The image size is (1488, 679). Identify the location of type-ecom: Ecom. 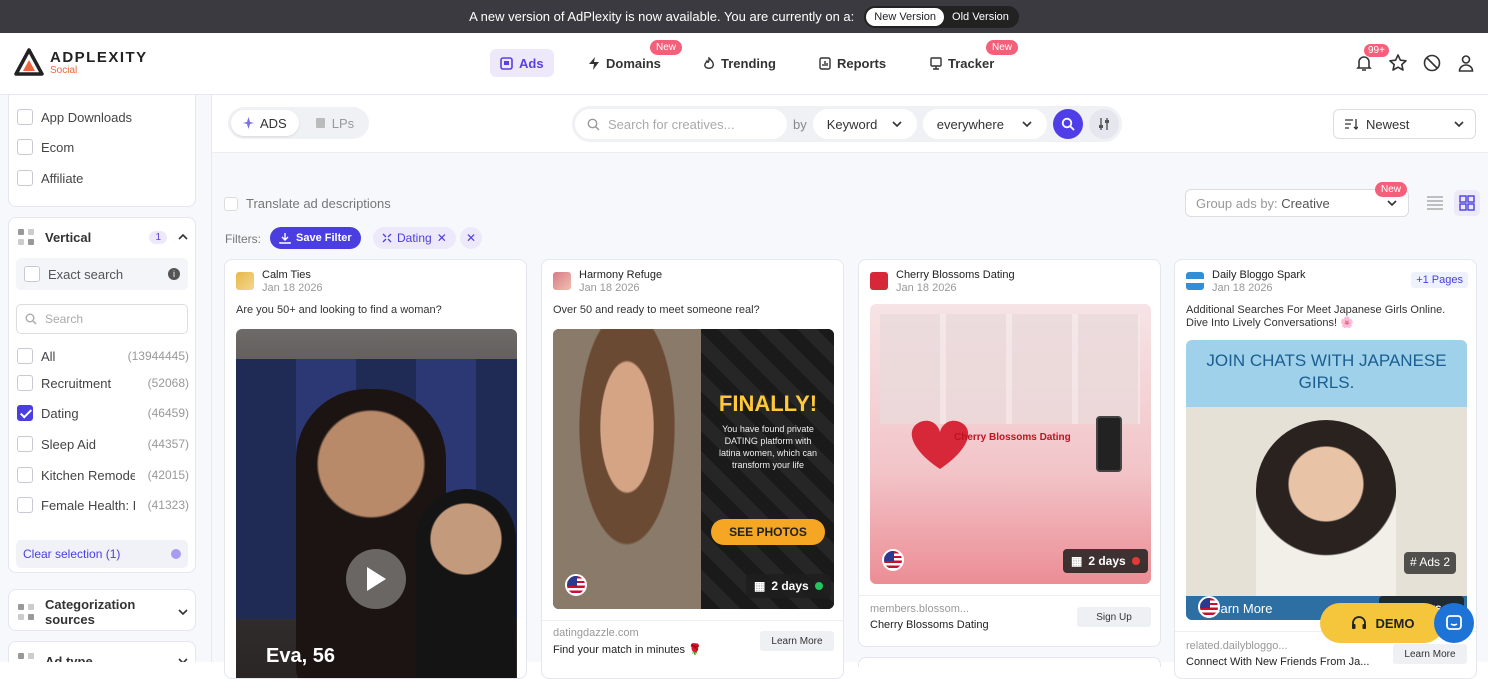
(103, 147).